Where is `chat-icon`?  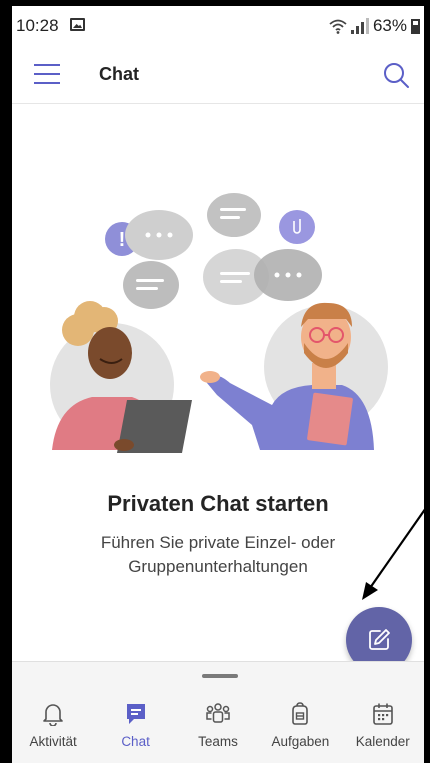
chat-icon is located at coordinates (135, 714).